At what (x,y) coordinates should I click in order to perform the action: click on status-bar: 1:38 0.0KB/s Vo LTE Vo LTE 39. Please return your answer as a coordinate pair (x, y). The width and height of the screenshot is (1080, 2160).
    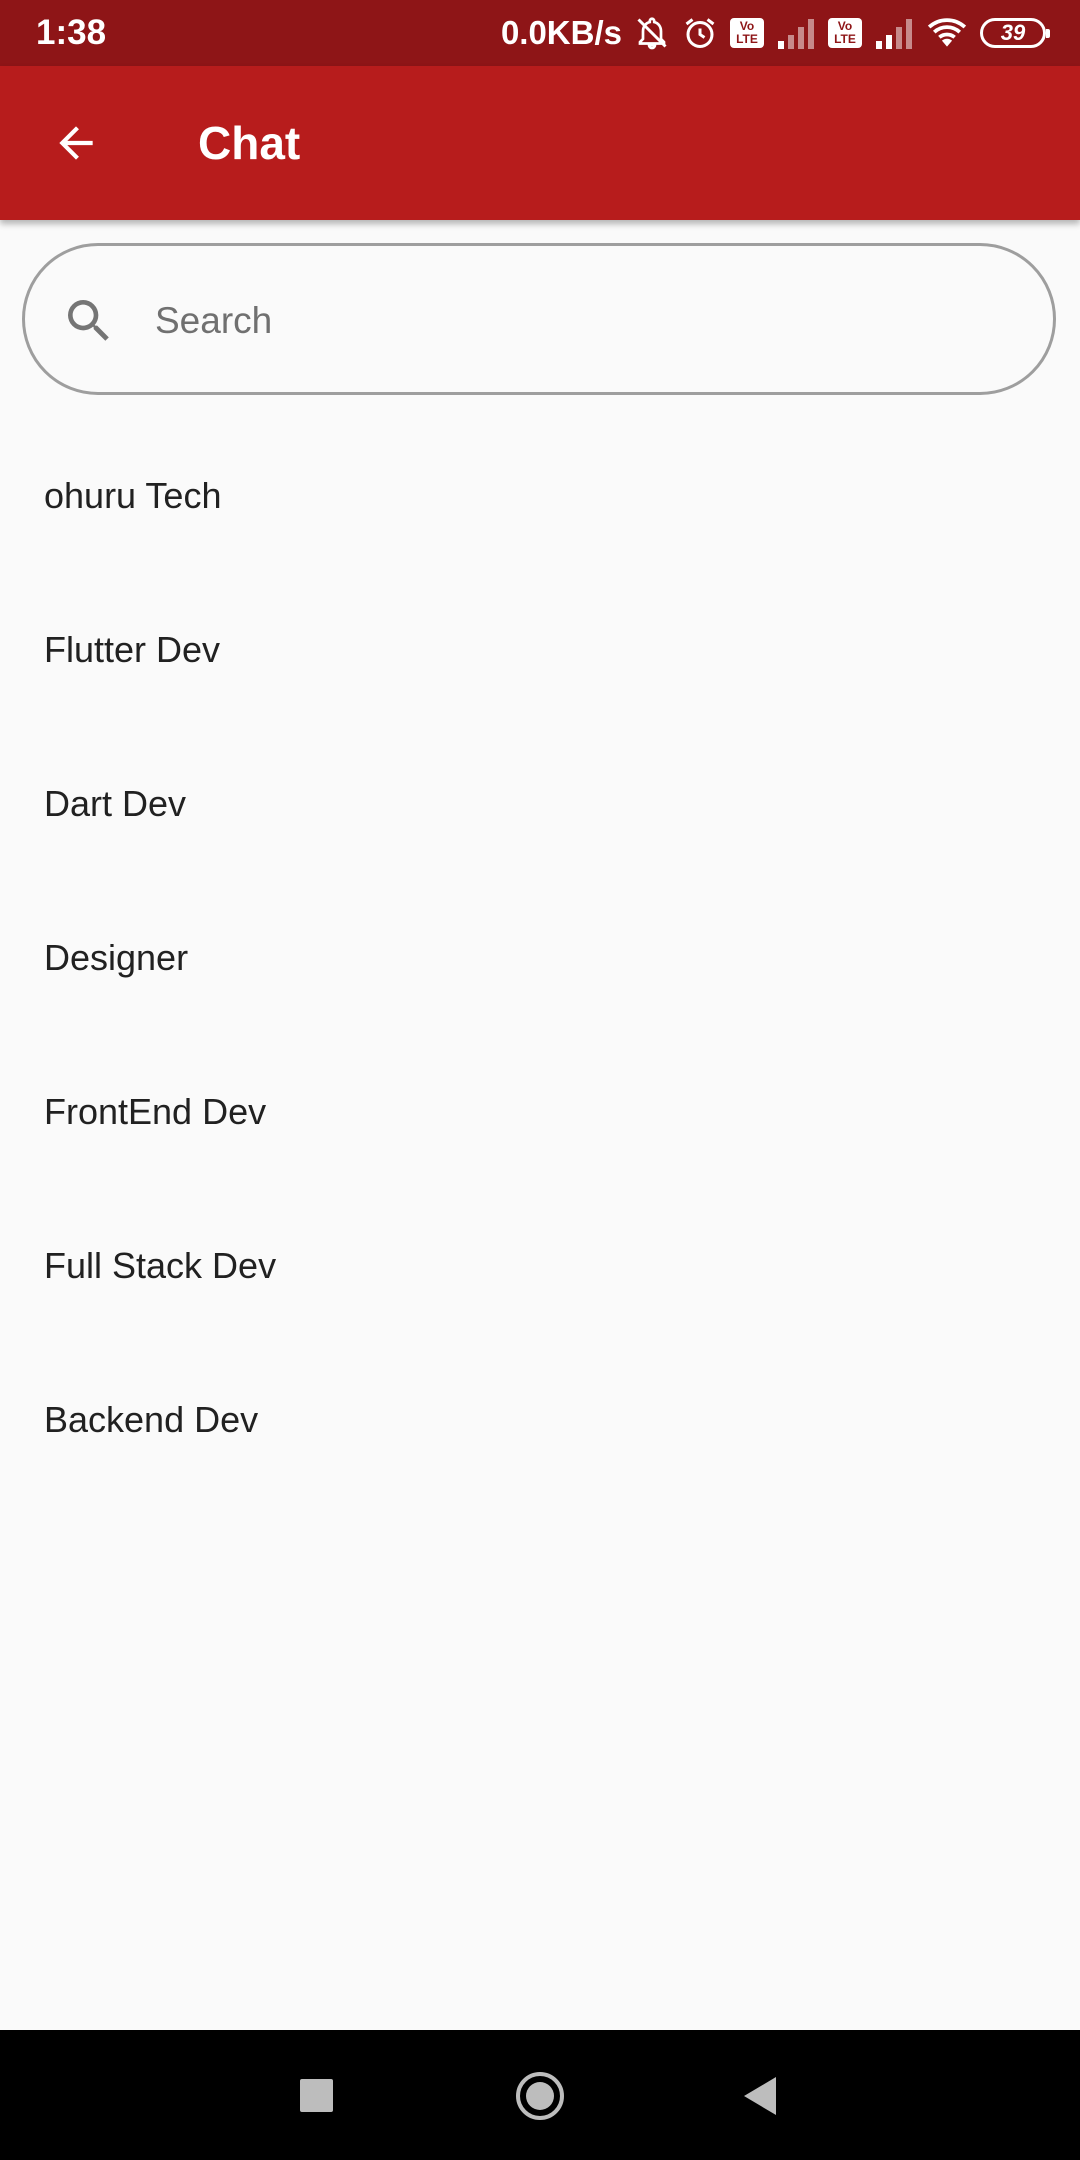
    Looking at the image, I should click on (540, 33).